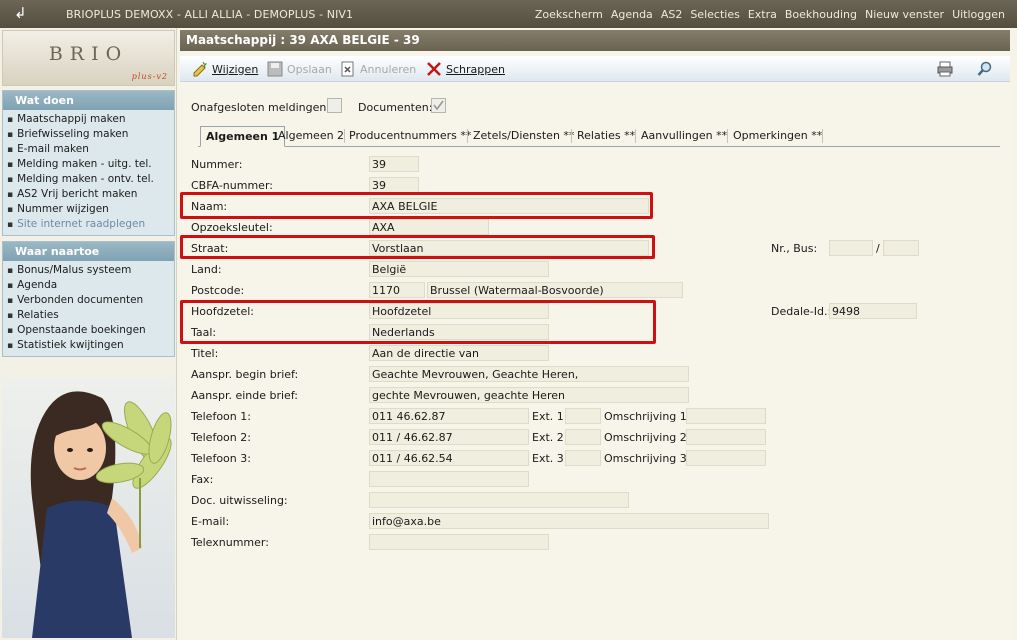 The width and height of the screenshot is (1017, 640). I want to click on logo-subtext: plus-v2, so click(149, 76).